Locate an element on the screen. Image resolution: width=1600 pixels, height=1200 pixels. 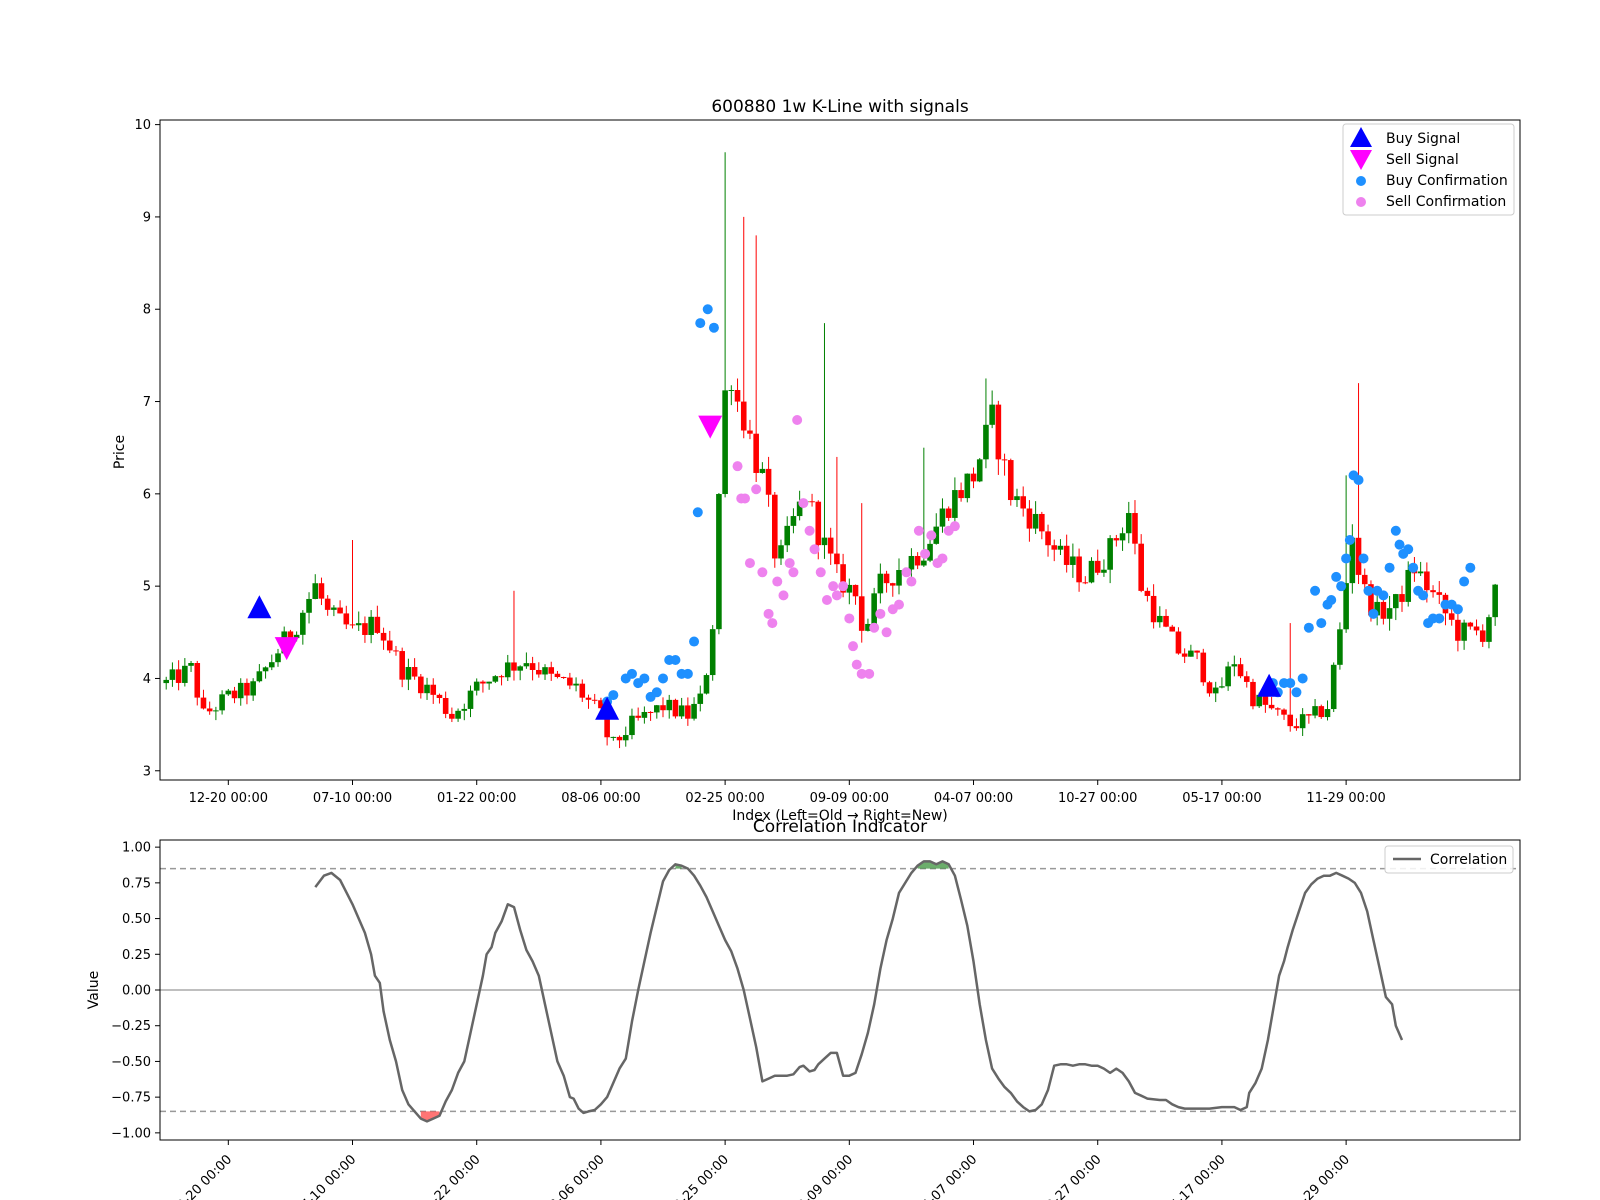
kline-x-tick-label: 05-17 00:00 is located at coordinates (1221, 798).